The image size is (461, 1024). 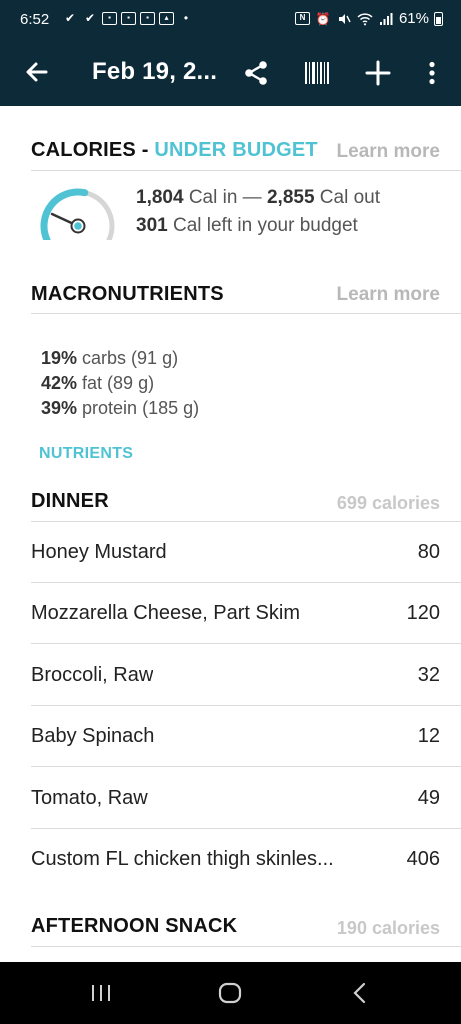 I want to click on macro-carbs: 19% carbs (91 g), so click(x=109, y=358).